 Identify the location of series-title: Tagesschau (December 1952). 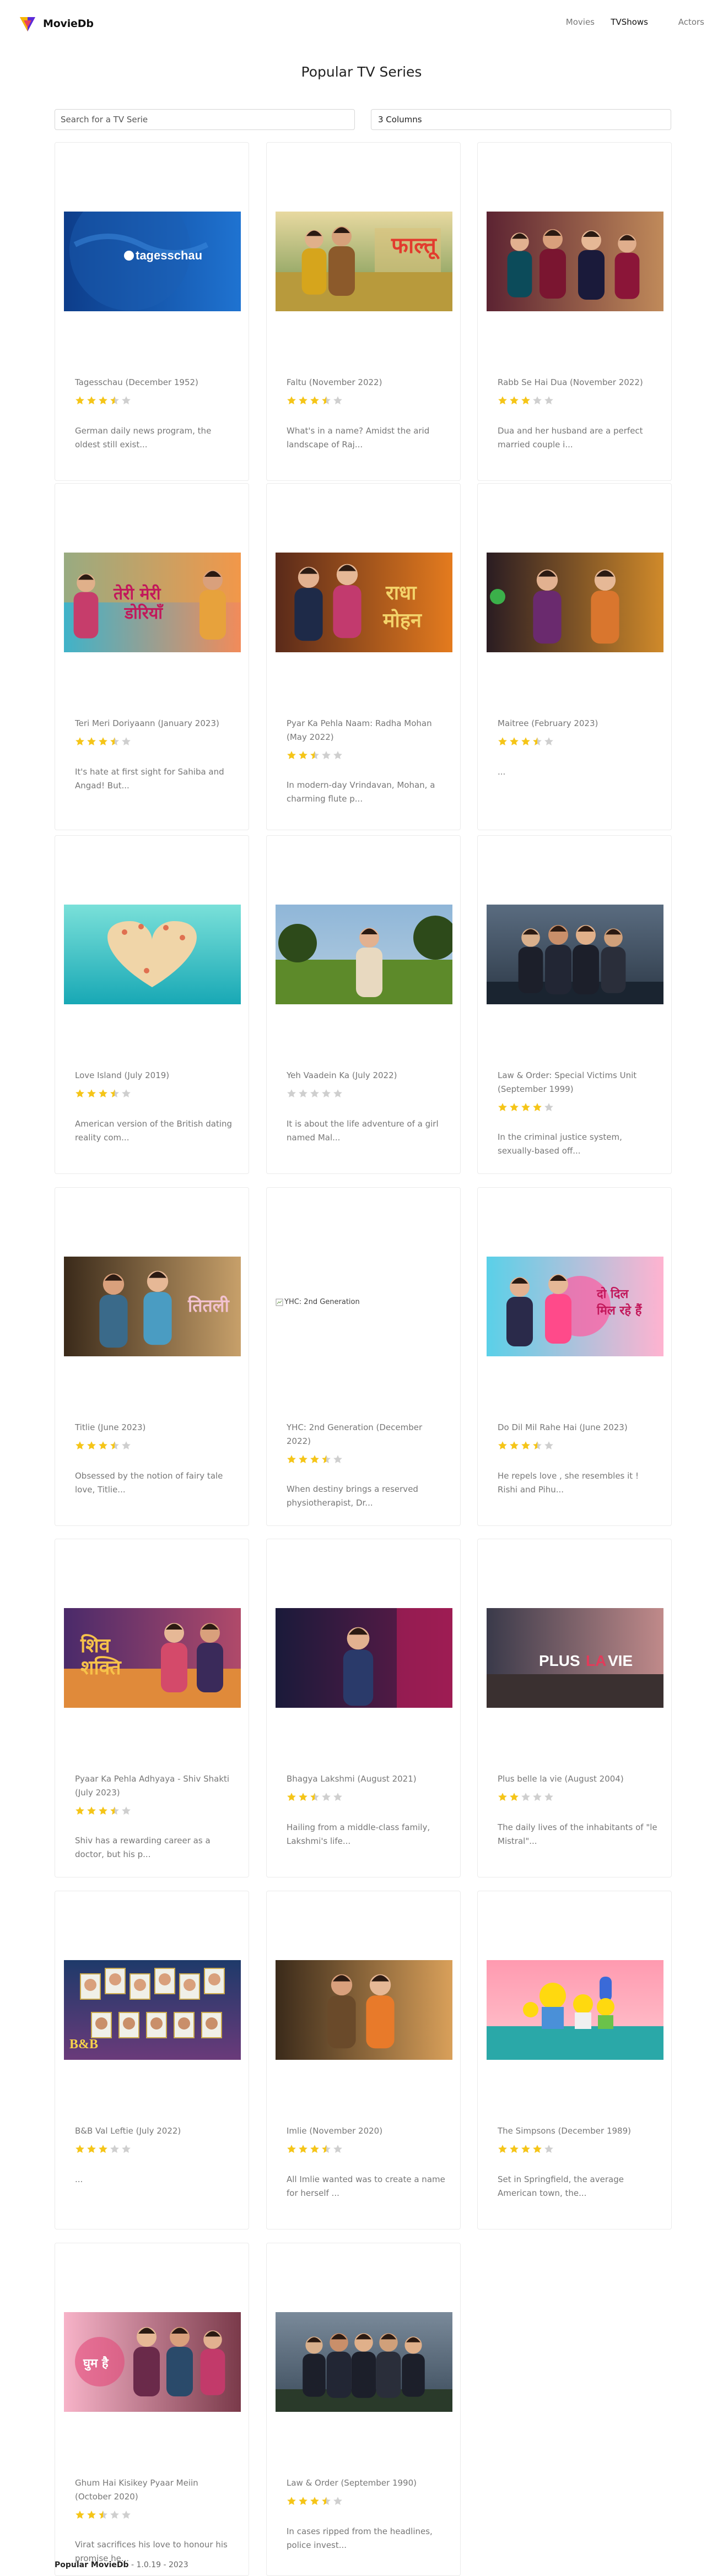
(155, 383).